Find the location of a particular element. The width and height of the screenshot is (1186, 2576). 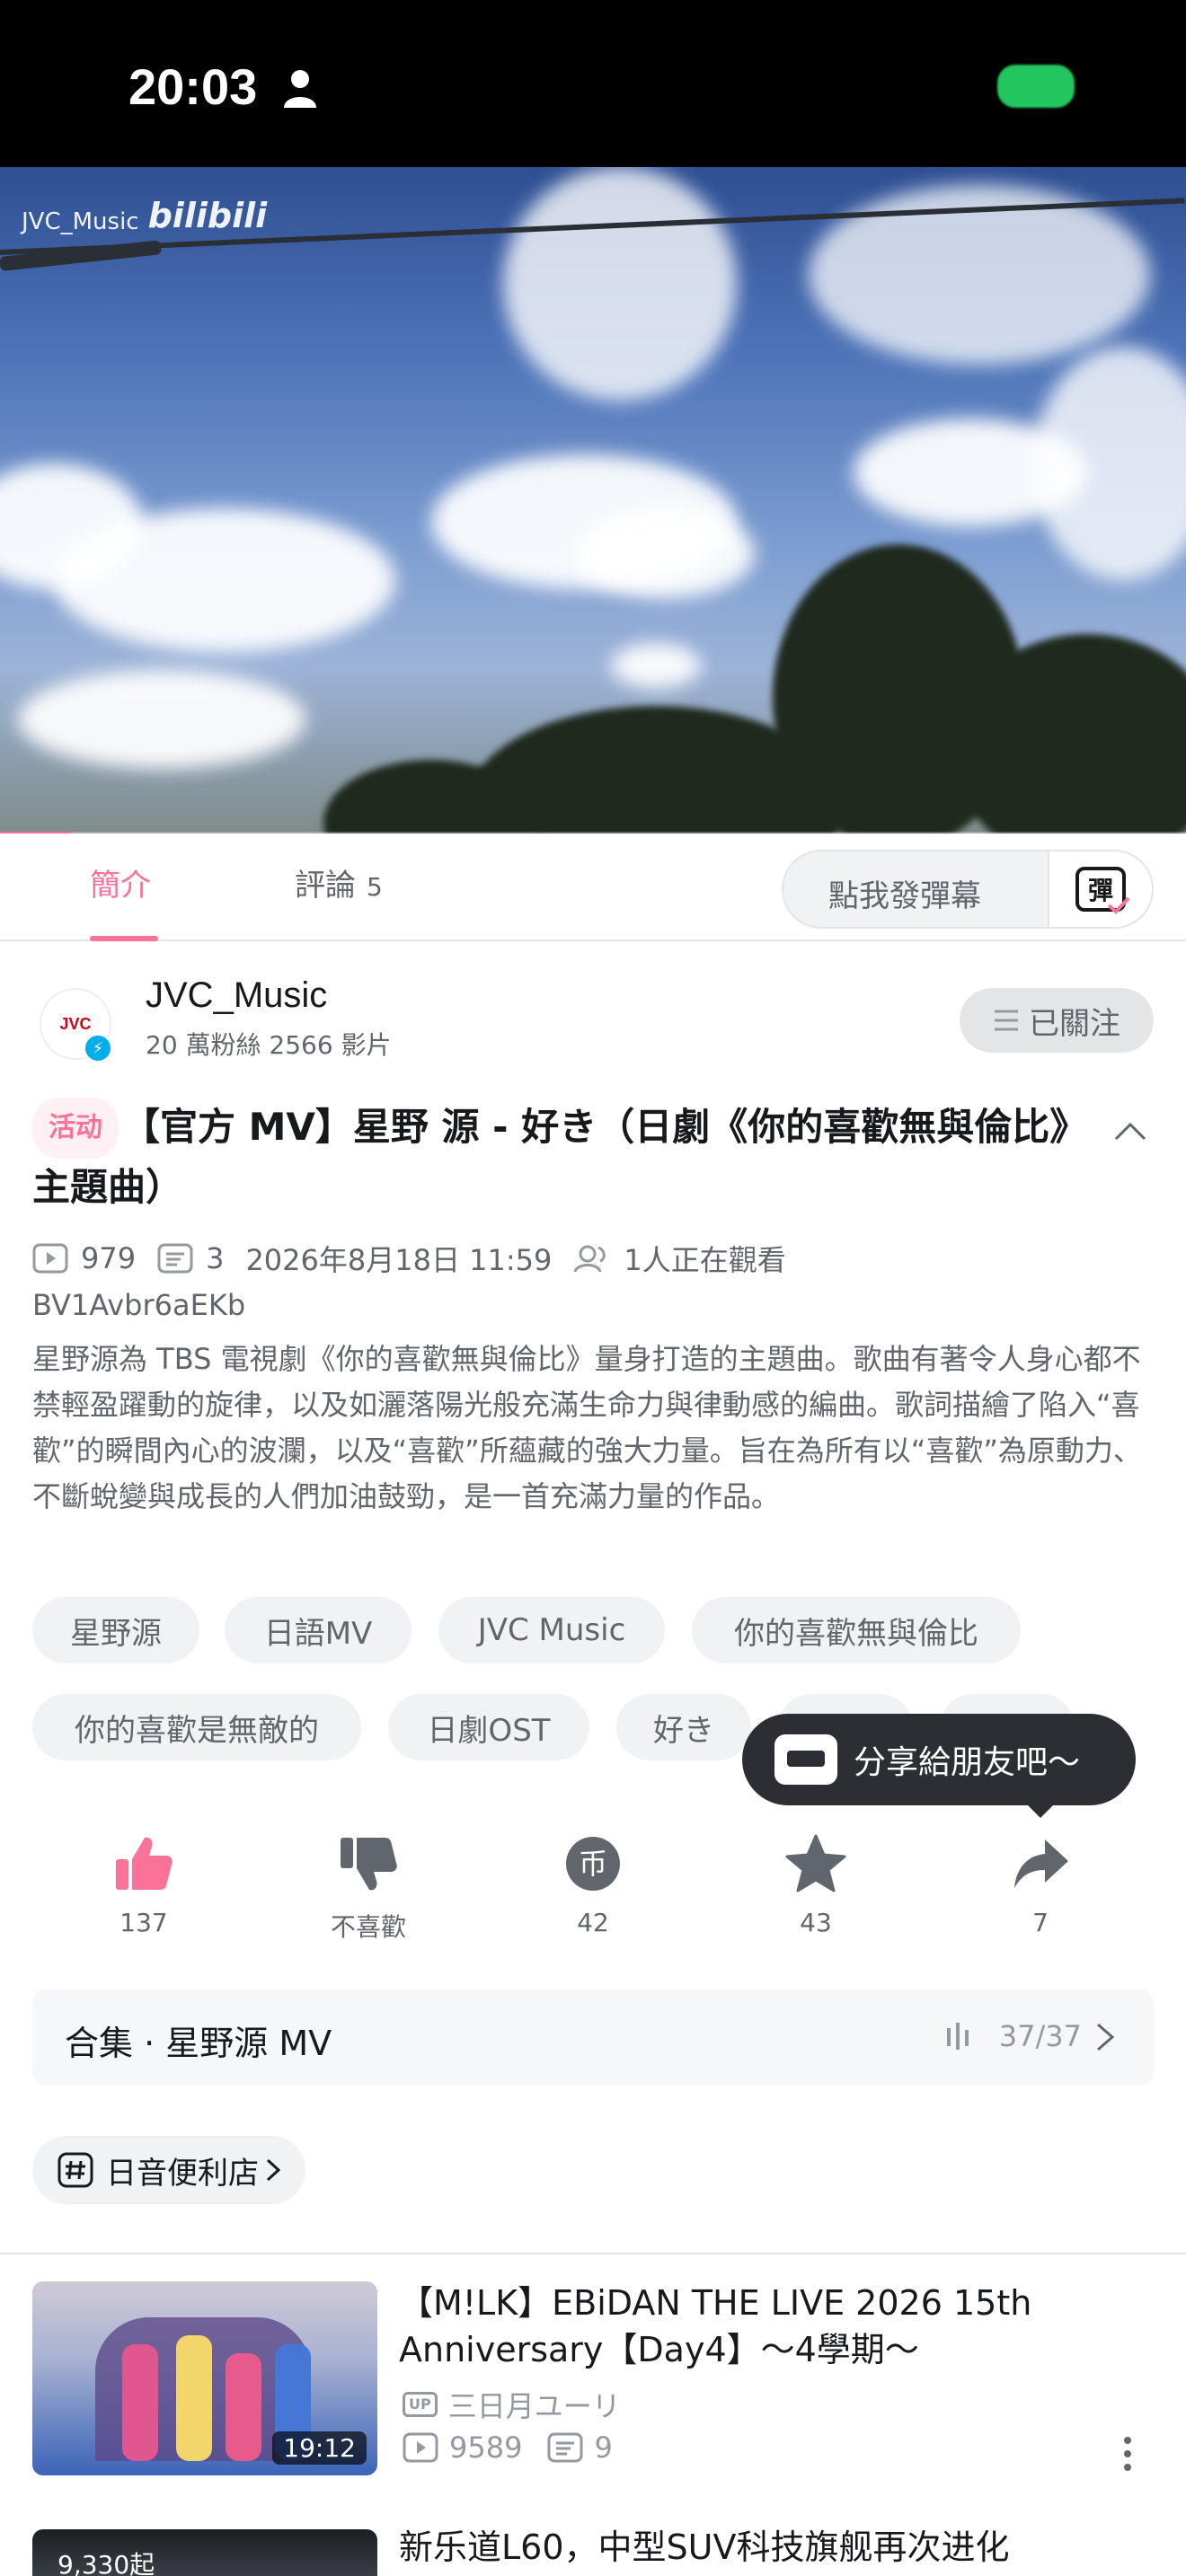

related-ad-thumbnail: 9,330起 is located at coordinates (204, 2552).